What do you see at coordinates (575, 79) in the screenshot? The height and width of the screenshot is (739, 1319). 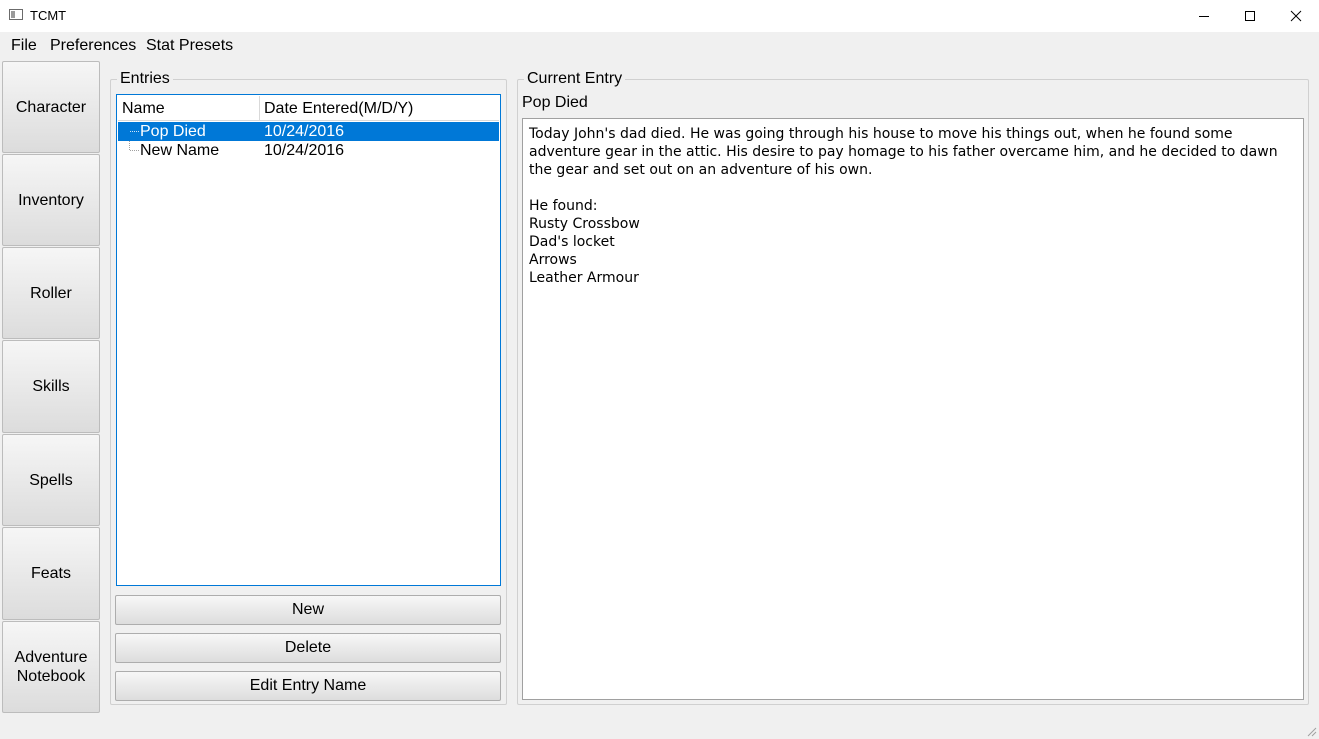 I see `current-entry-group-title: Current Entry` at bounding box center [575, 79].